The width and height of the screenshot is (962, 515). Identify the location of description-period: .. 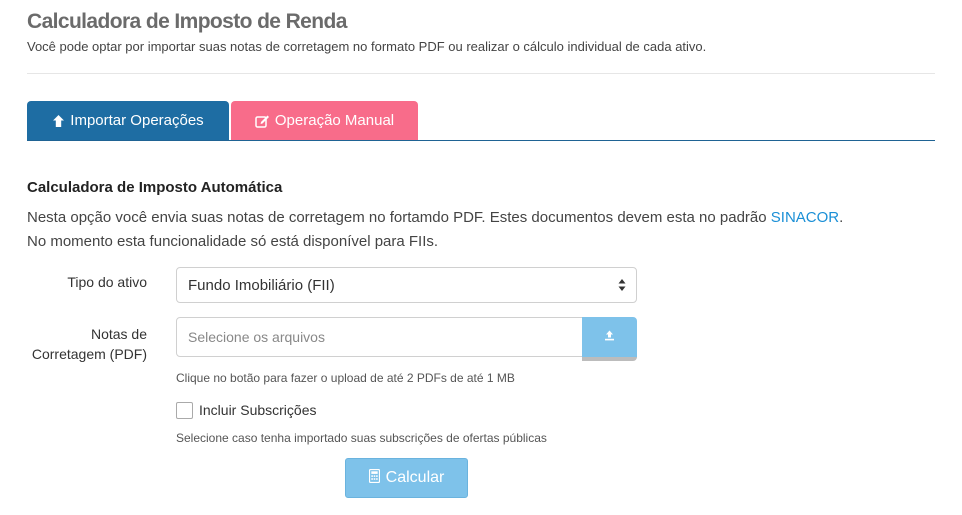
(841, 217).